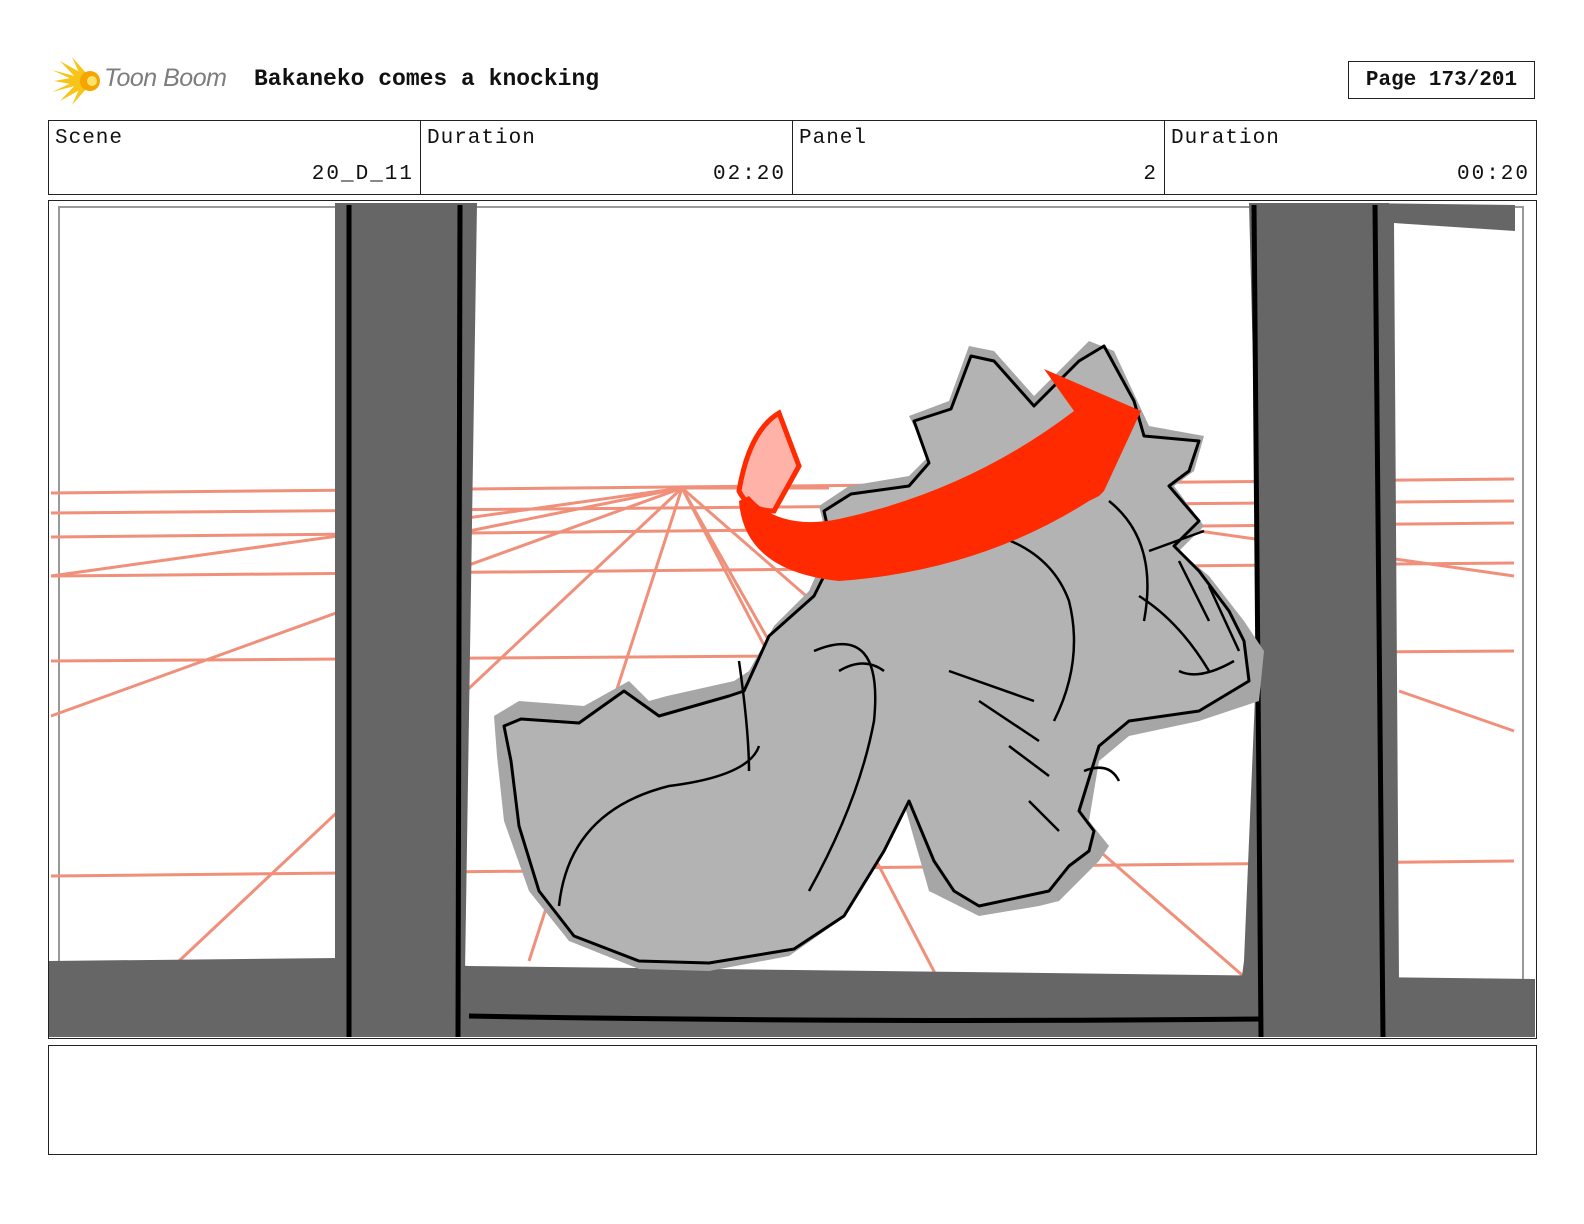 This screenshot has height=1224, width=1584. I want to click on scene-label: Scene, so click(89, 138).